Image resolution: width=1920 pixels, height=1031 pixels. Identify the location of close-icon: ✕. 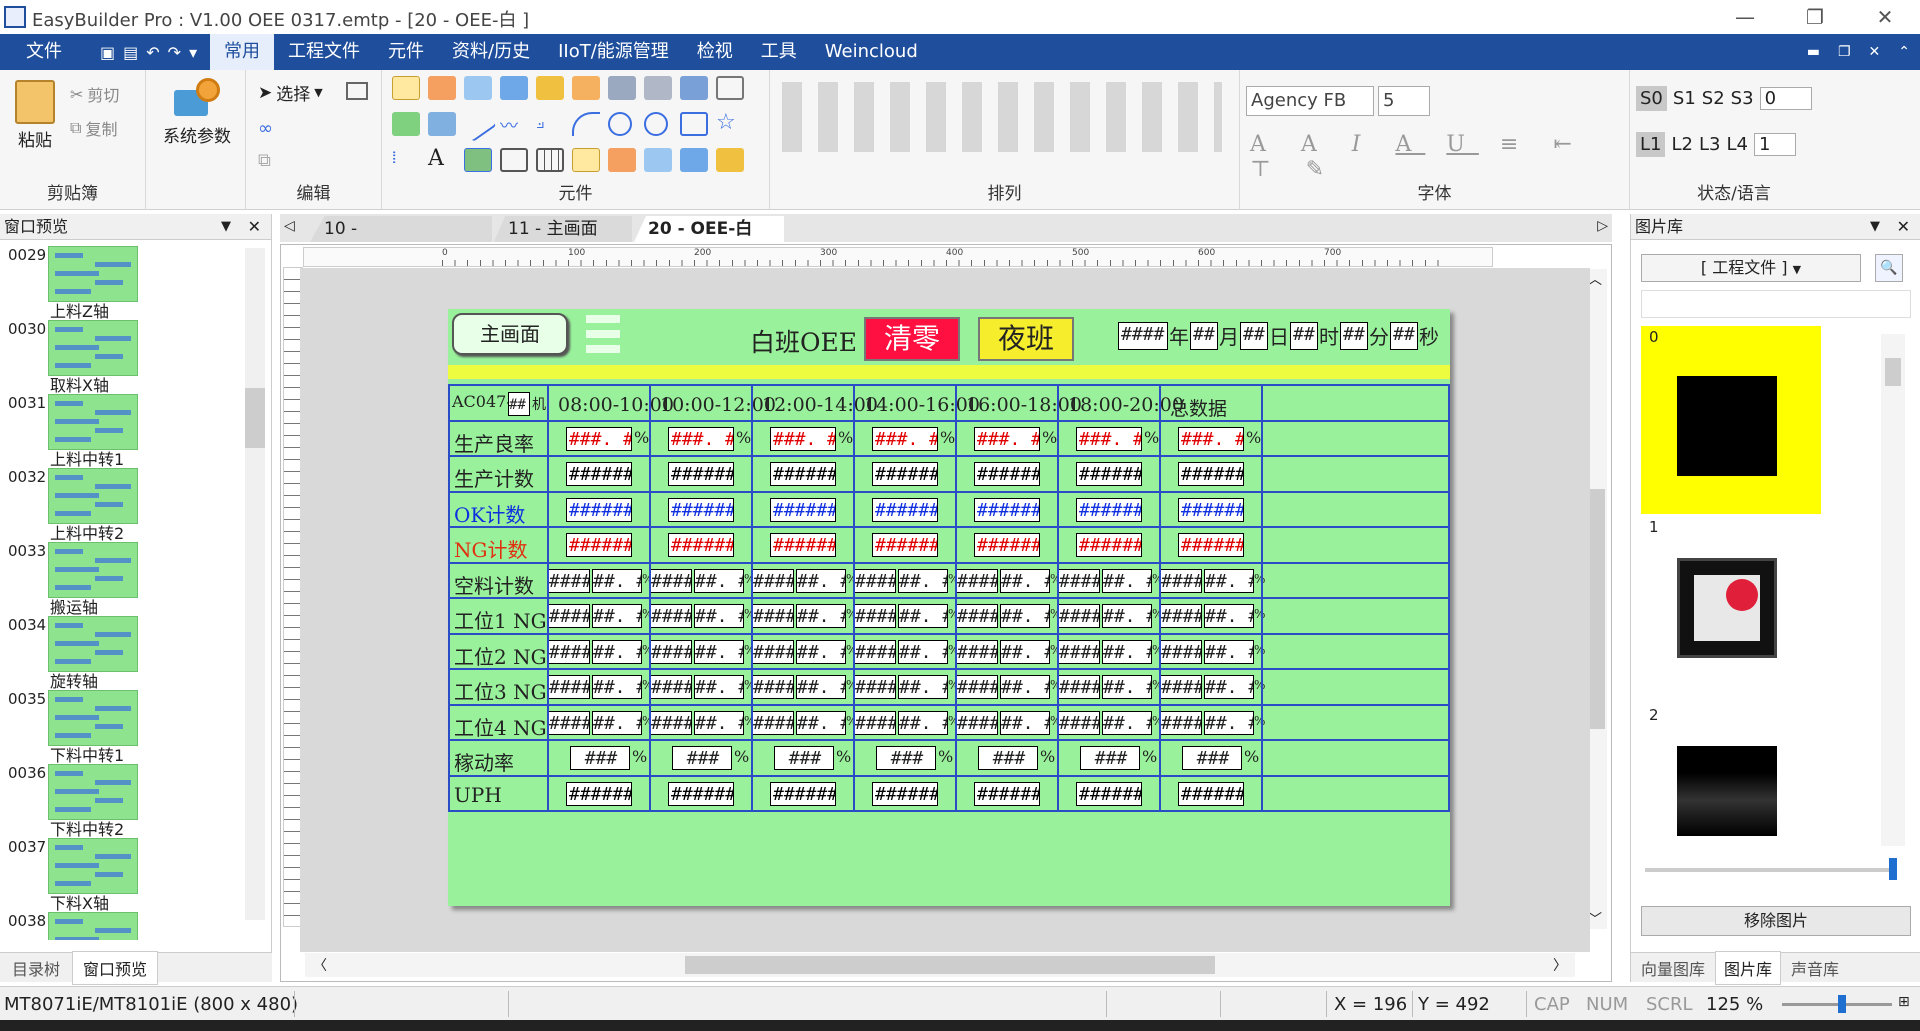
(1885, 17).